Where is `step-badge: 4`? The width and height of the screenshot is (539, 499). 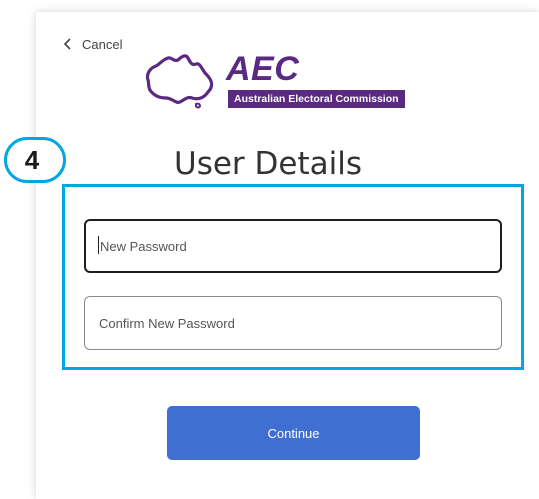
step-badge: 4 is located at coordinates (35, 160).